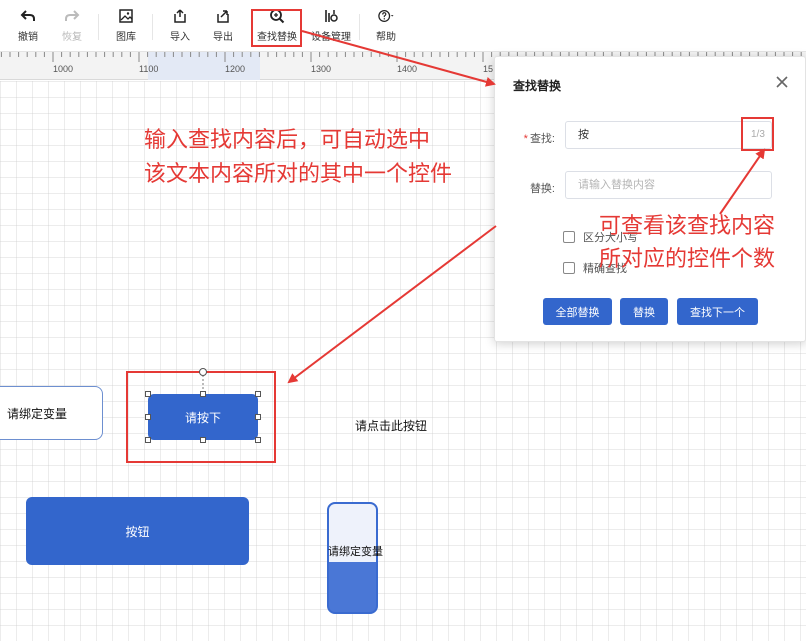 The width and height of the screenshot is (806, 641). What do you see at coordinates (542, 139) in the screenshot?
I see `find-label-text: 查找:` at bounding box center [542, 139].